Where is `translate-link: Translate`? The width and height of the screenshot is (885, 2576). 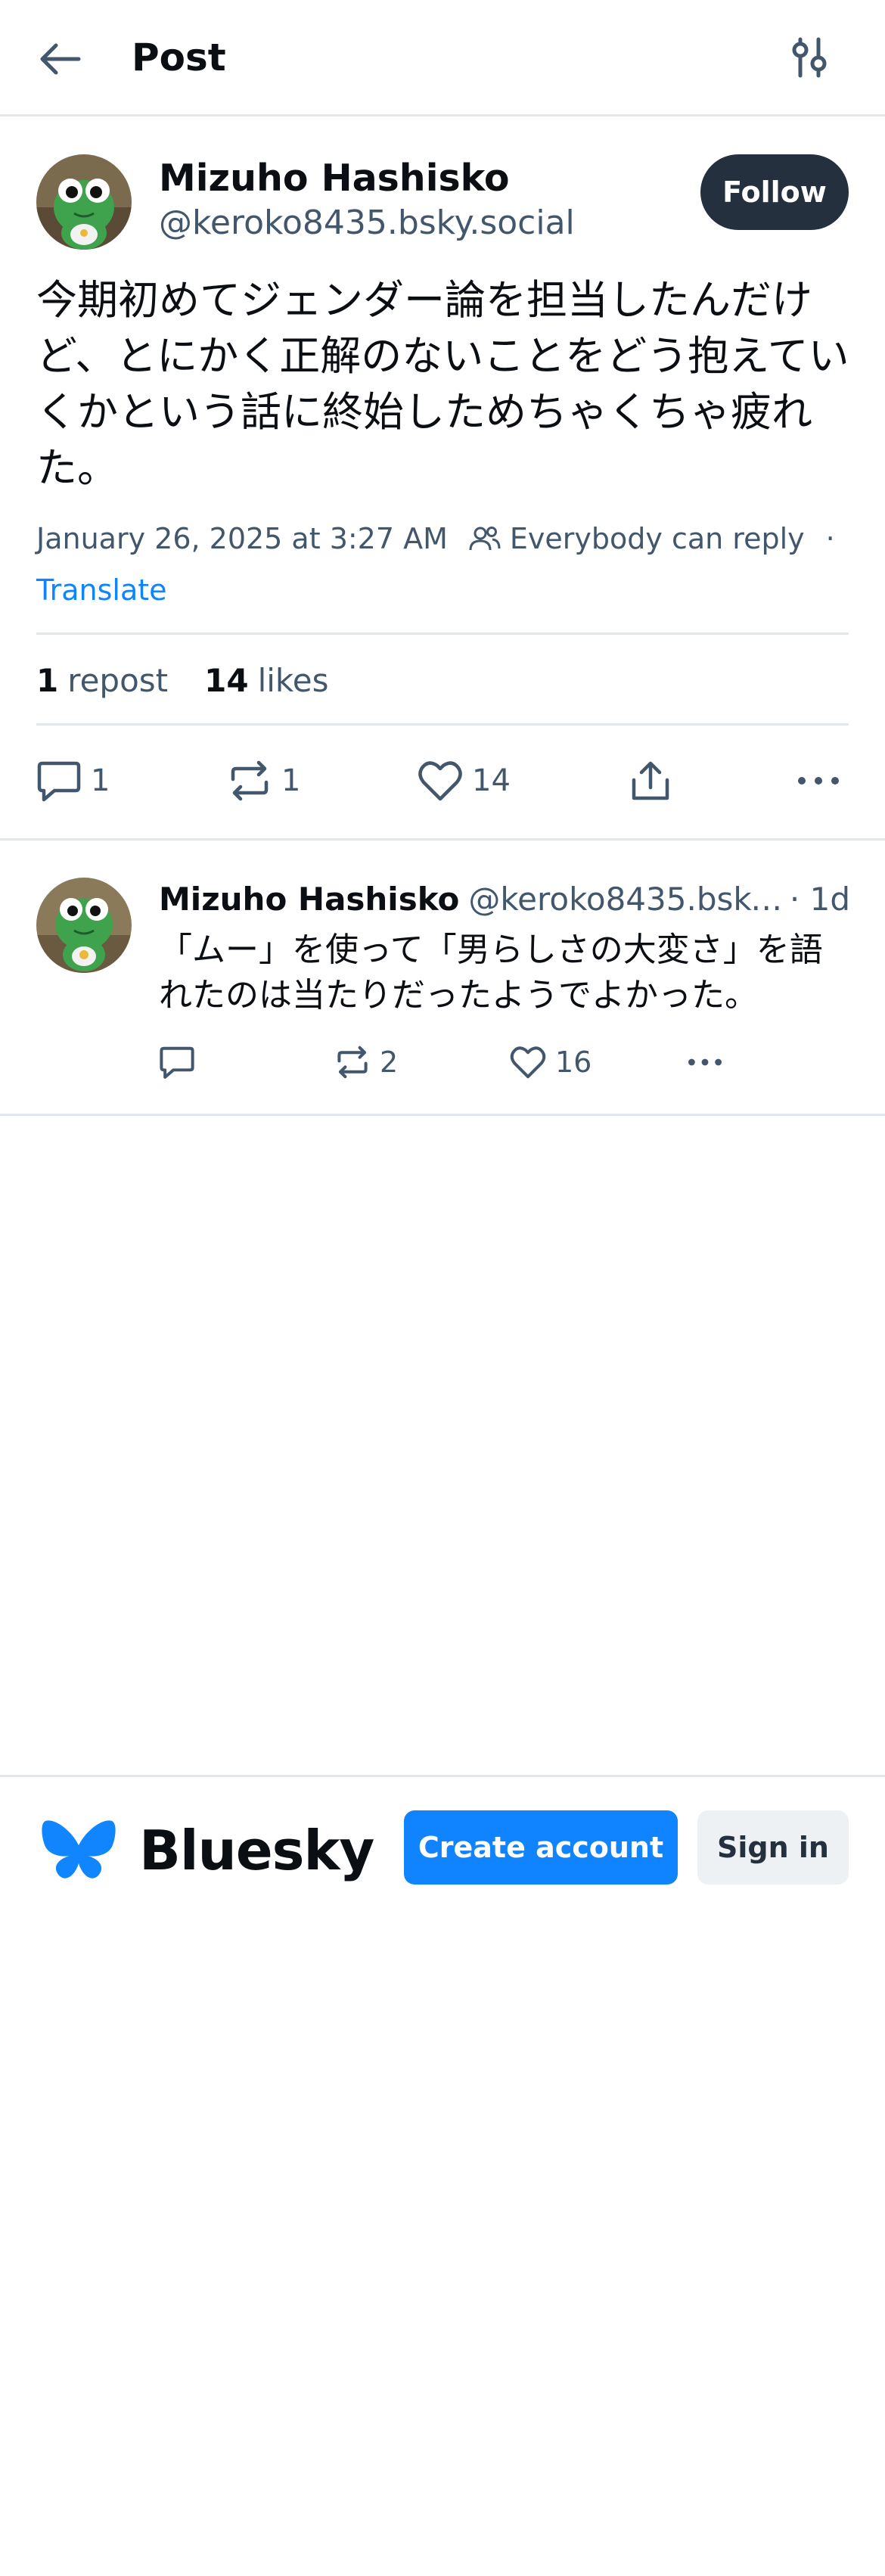 translate-link: Translate is located at coordinates (102, 590).